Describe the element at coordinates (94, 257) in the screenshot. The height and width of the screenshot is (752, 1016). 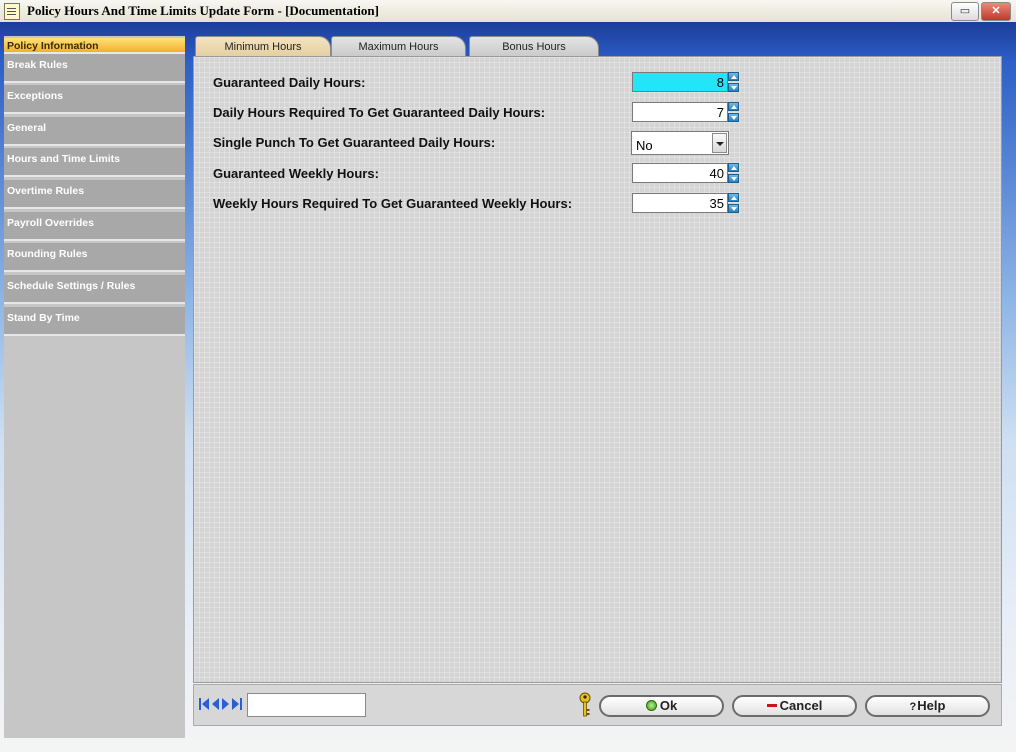
I see `sidebar-item-rounding-rules: Rounding Rules` at that location.